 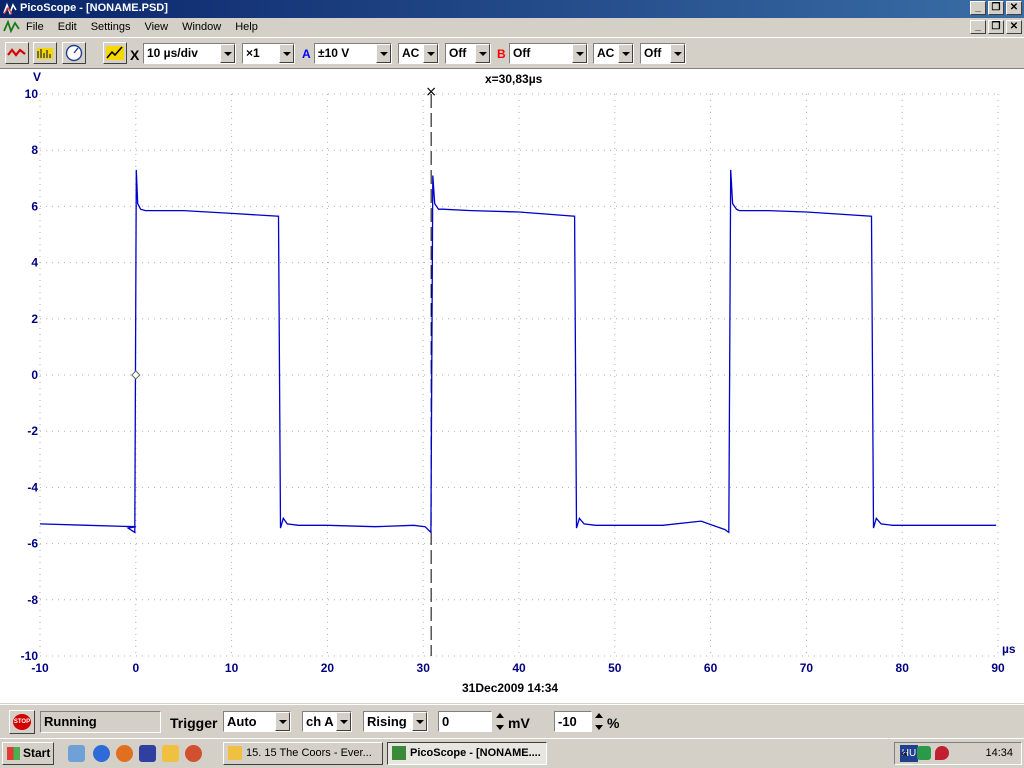 I want to click on picoscope-shortcut-icon, so click(x=170, y=753).